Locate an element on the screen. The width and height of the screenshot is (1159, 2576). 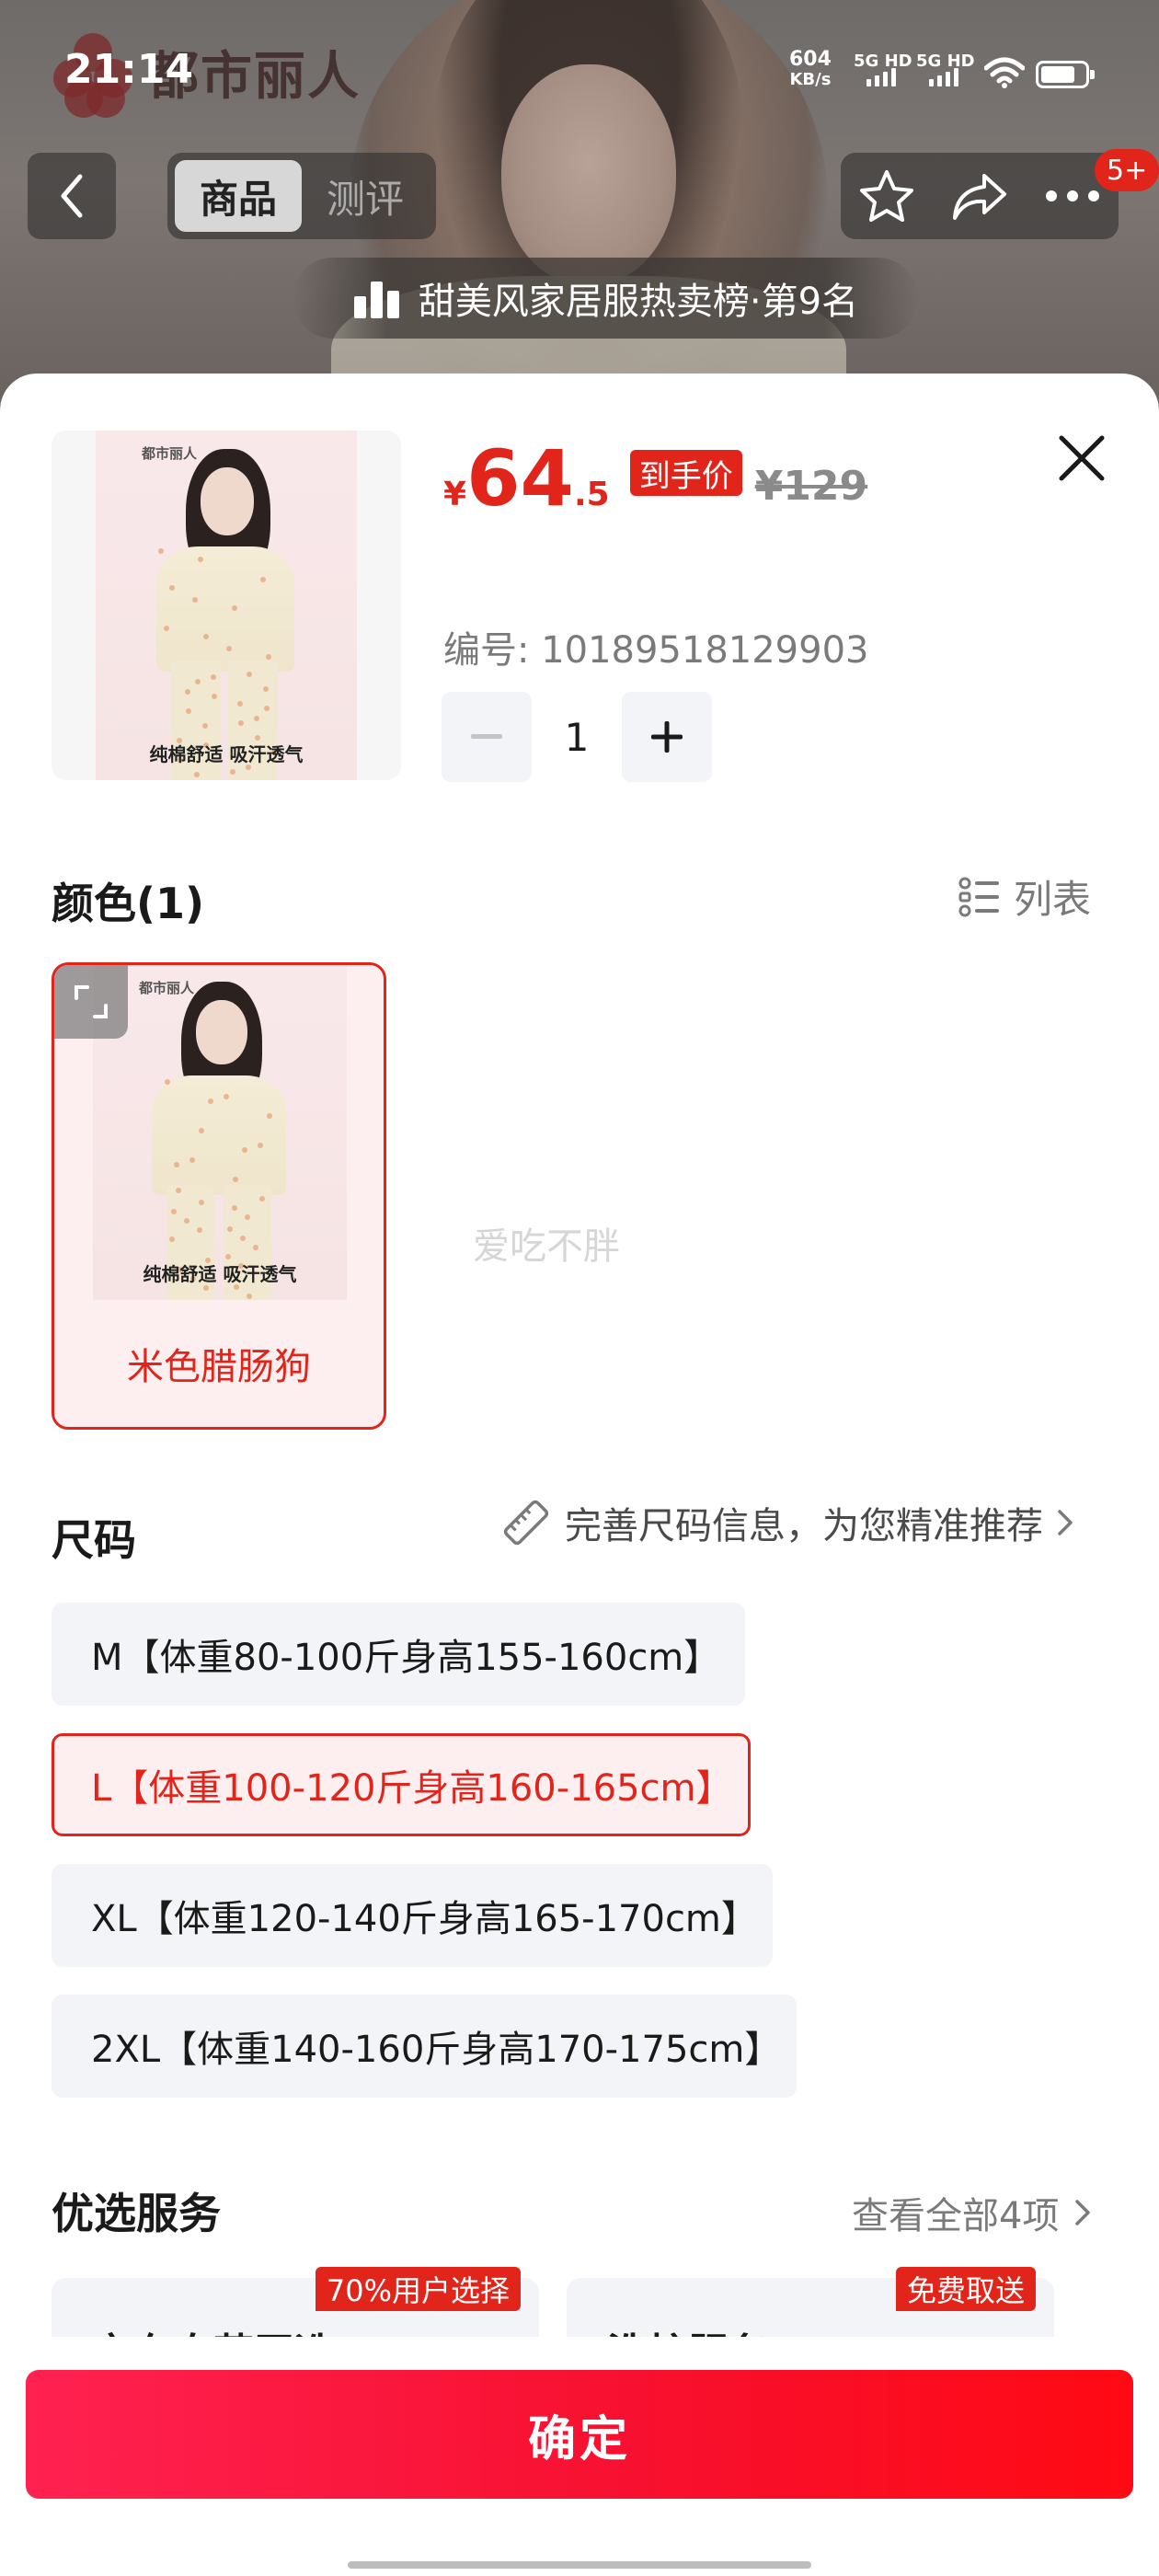
bar-chart-icon is located at coordinates (376, 300).